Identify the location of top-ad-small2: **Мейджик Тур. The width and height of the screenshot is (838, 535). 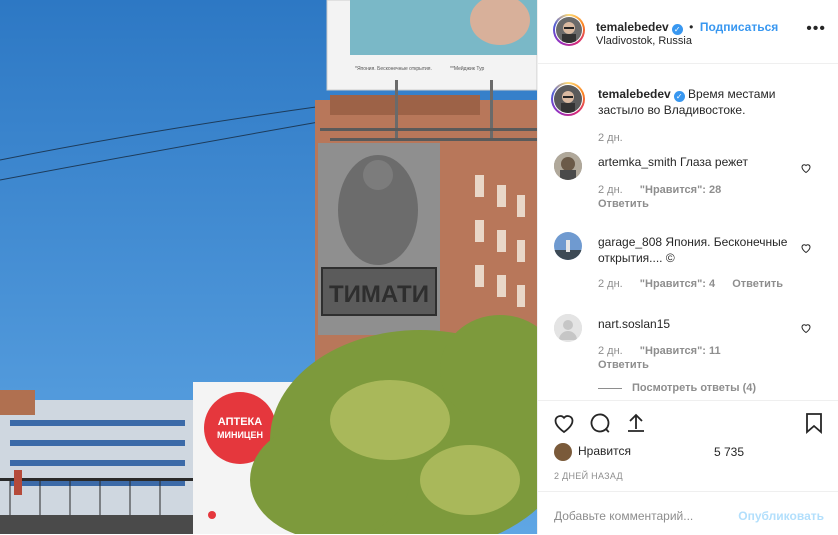
(467, 68).